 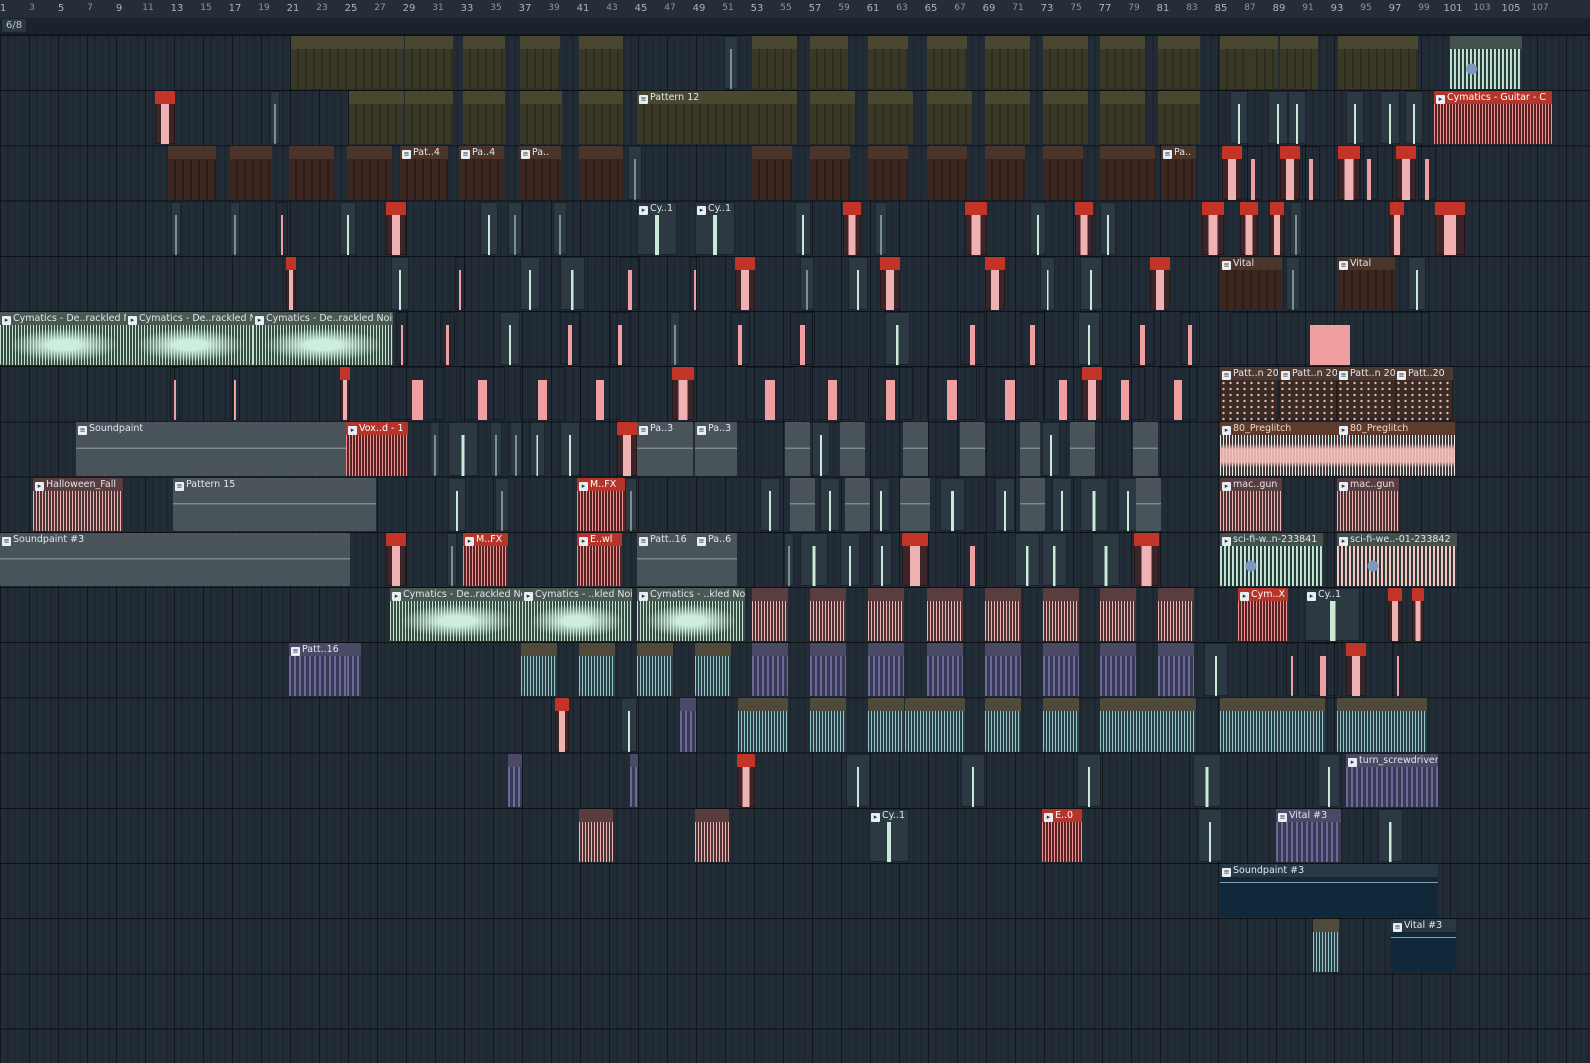 I want to click on playlist-clip: ▸ turn_screwdriver, so click(x=1392, y=780).